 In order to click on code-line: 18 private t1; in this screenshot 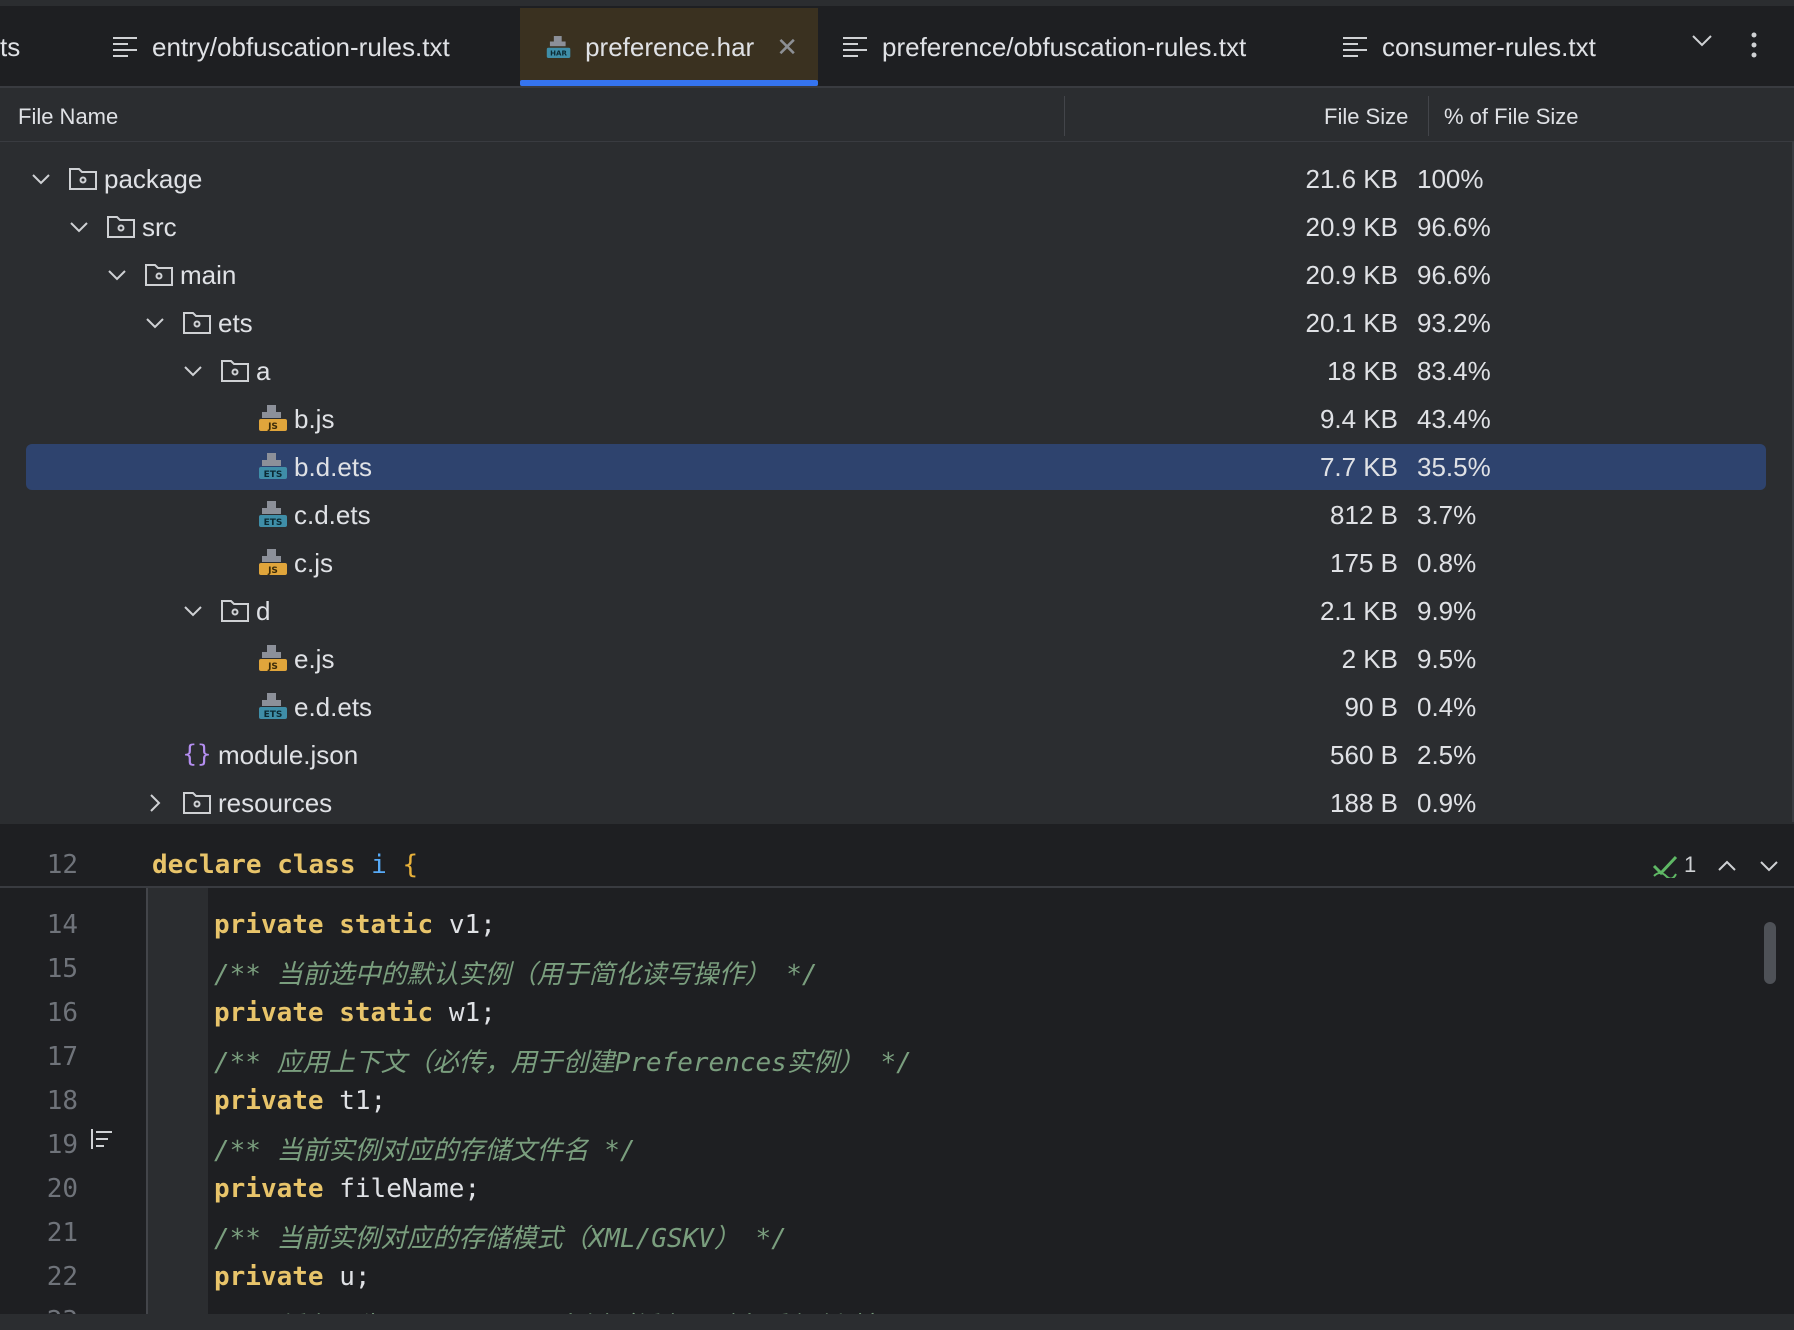, I will do `click(897, 1102)`.